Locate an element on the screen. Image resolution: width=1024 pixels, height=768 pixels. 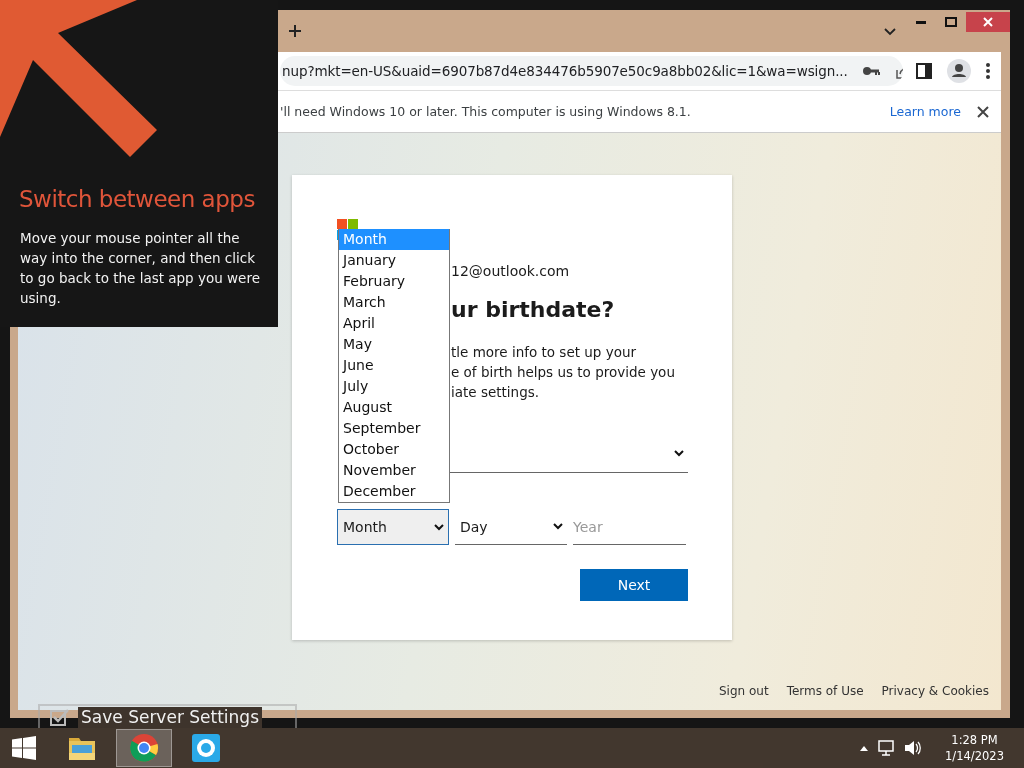
footer-link: Sign out is located at coordinates (744, 691).